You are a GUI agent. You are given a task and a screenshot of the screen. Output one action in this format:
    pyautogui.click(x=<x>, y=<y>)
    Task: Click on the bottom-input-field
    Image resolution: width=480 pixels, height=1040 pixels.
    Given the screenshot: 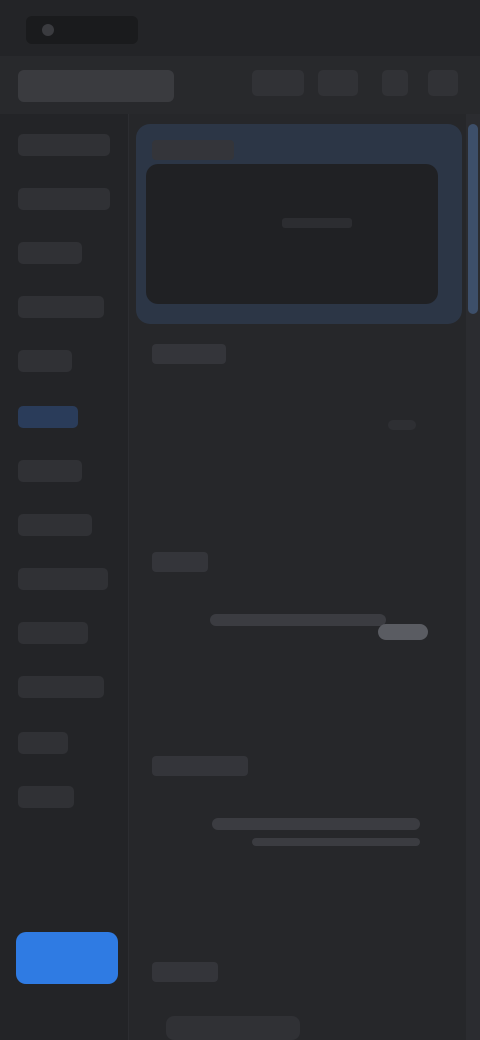 What is the action you would take?
    pyautogui.click(x=233, y=1028)
    